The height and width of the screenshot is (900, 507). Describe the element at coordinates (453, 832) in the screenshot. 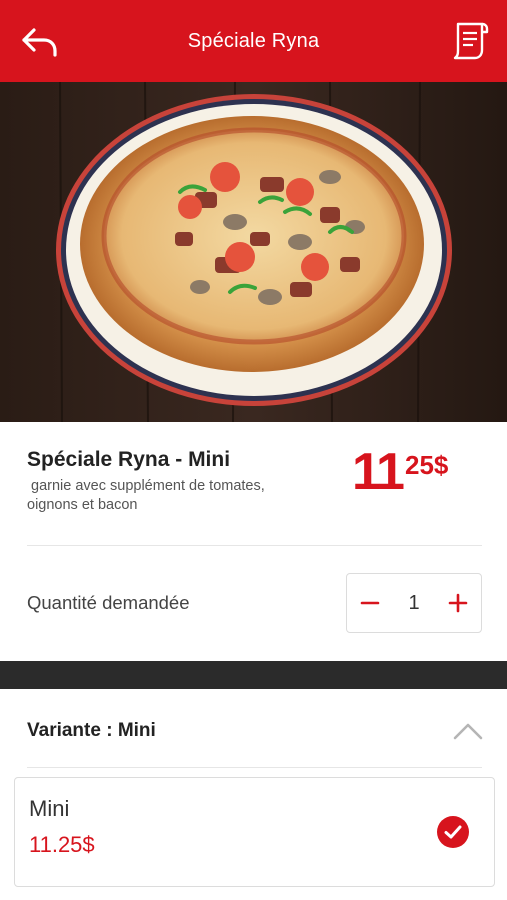

I see `check-circle-icon` at that location.